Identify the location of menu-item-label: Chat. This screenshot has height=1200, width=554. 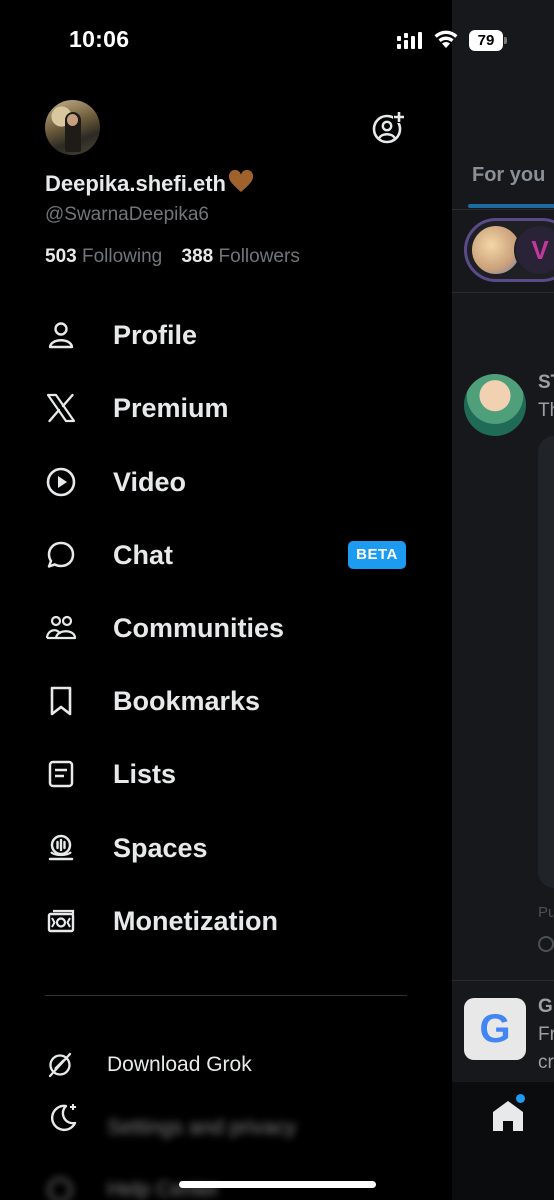
(143, 554).